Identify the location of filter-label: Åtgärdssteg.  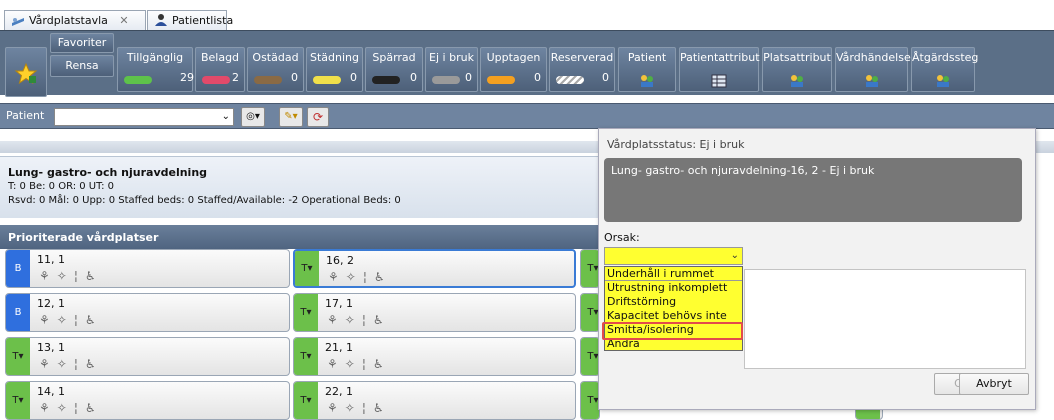
(945, 57).